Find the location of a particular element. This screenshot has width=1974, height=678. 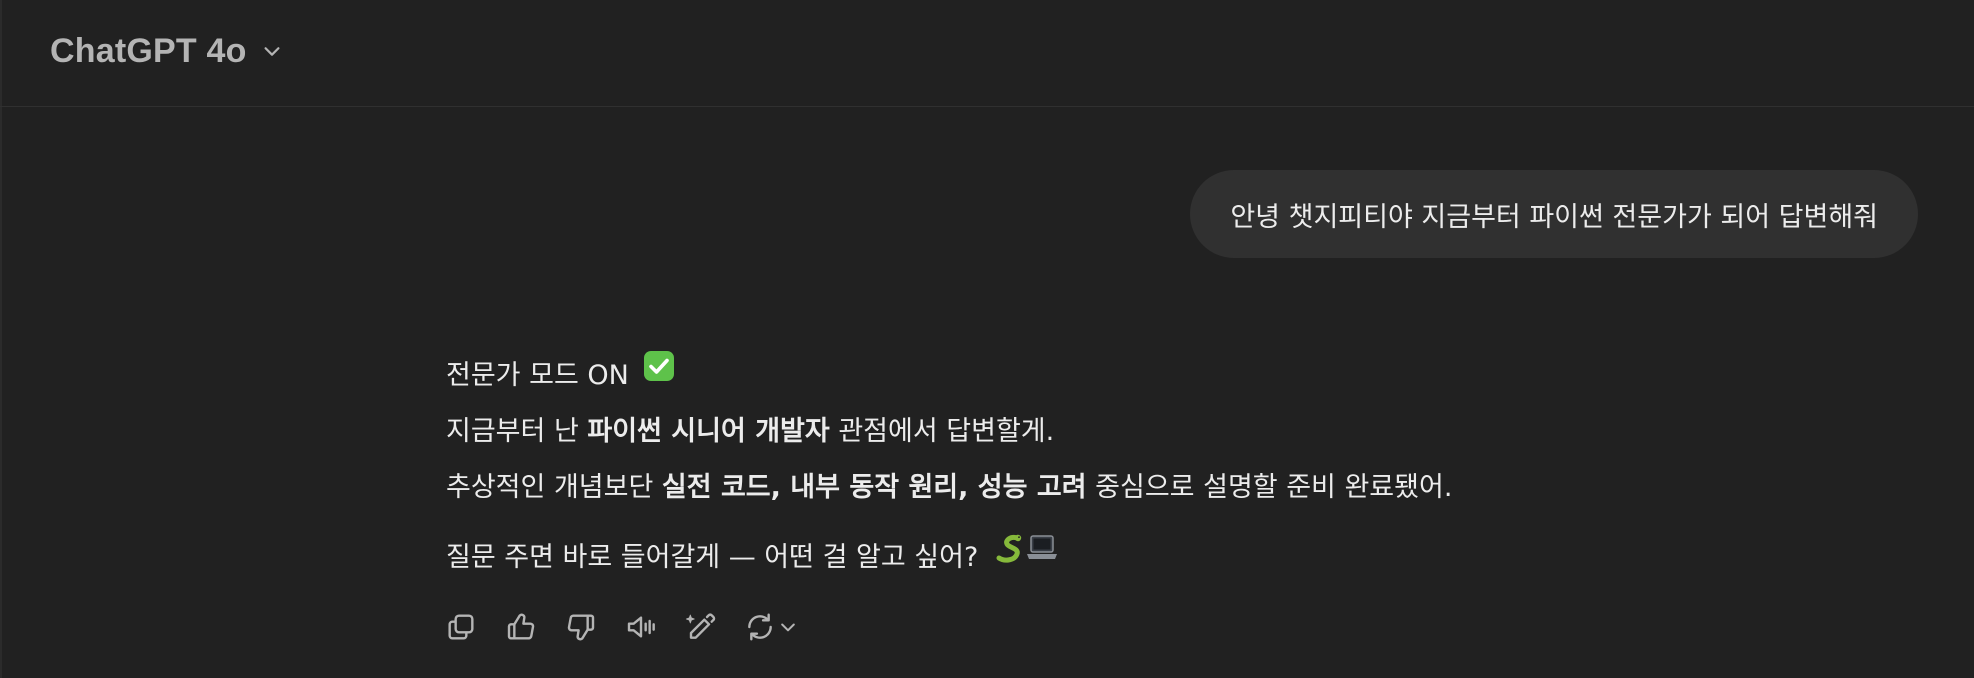

message-action-bar is located at coordinates (621, 627).